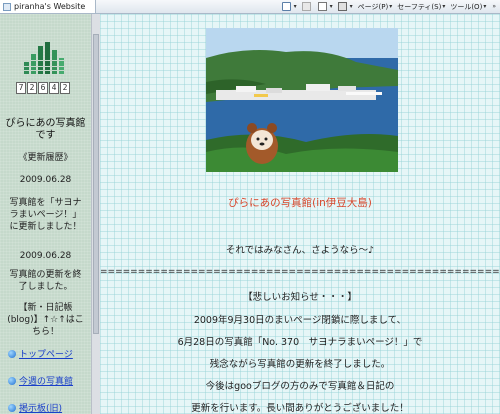 This screenshot has height=414, width=500. I want to click on home-button: ▾, so click(289, 6).